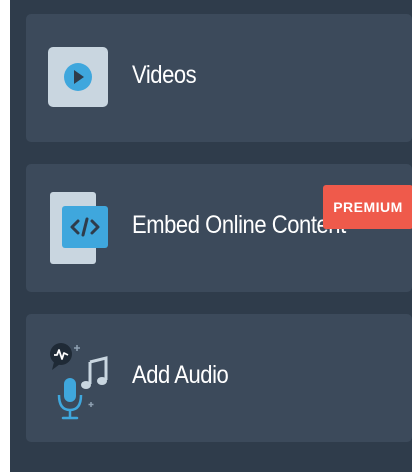 The image size is (412, 472). What do you see at coordinates (78, 381) in the screenshot?
I see `audio-microphone-icon` at bounding box center [78, 381].